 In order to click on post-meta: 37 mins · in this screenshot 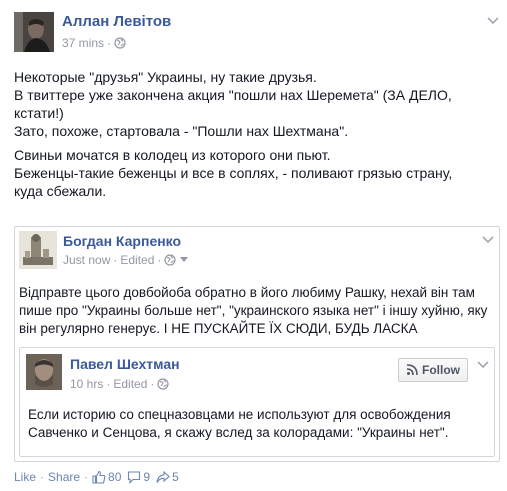, I will do `click(94, 44)`.